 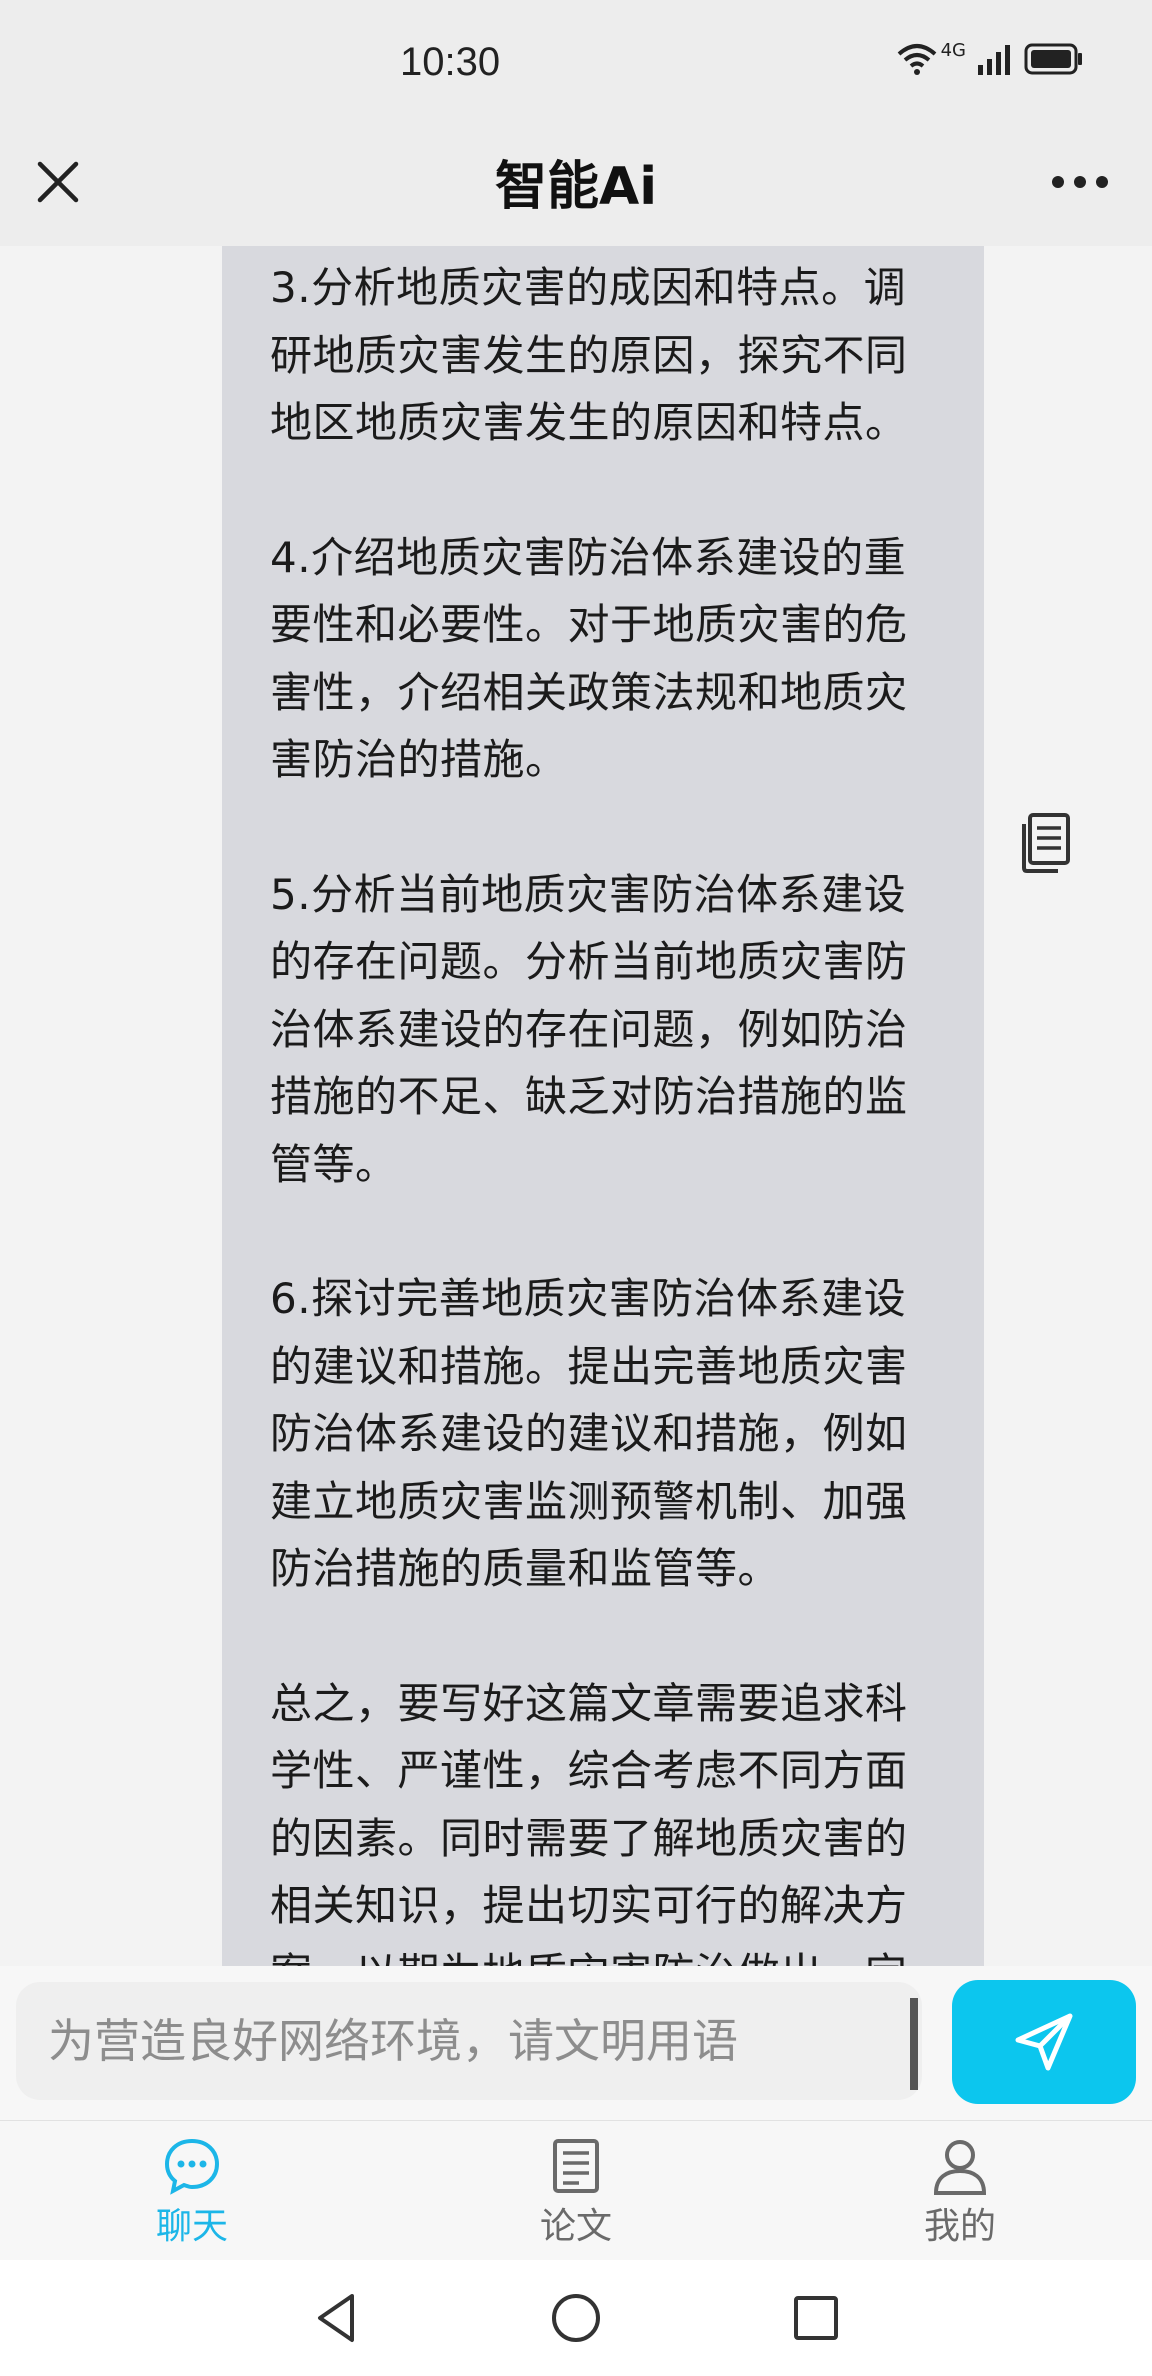 I want to click on status-bar: 10:30 4G, so click(x=576, y=67).